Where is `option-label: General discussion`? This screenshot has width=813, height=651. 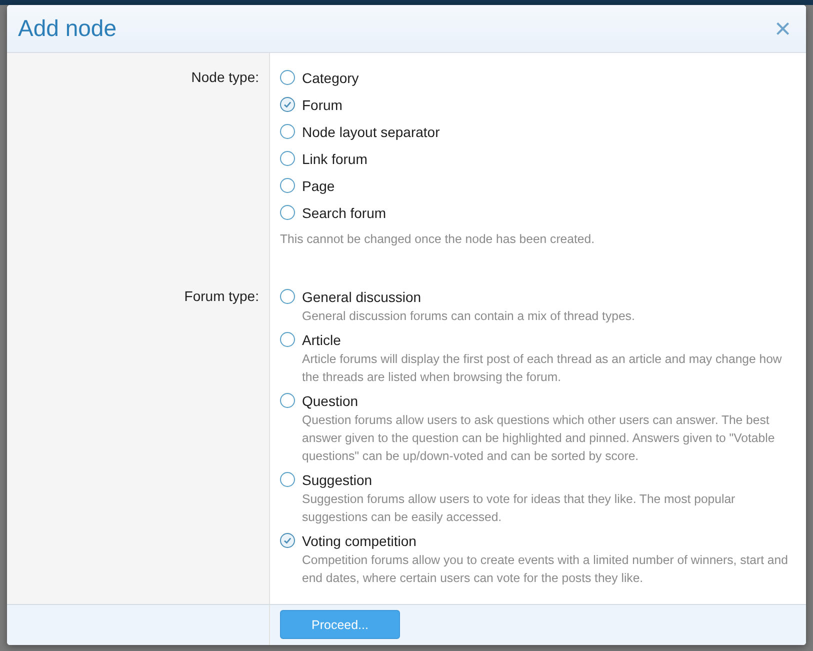 option-label: General discussion is located at coordinates (468, 297).